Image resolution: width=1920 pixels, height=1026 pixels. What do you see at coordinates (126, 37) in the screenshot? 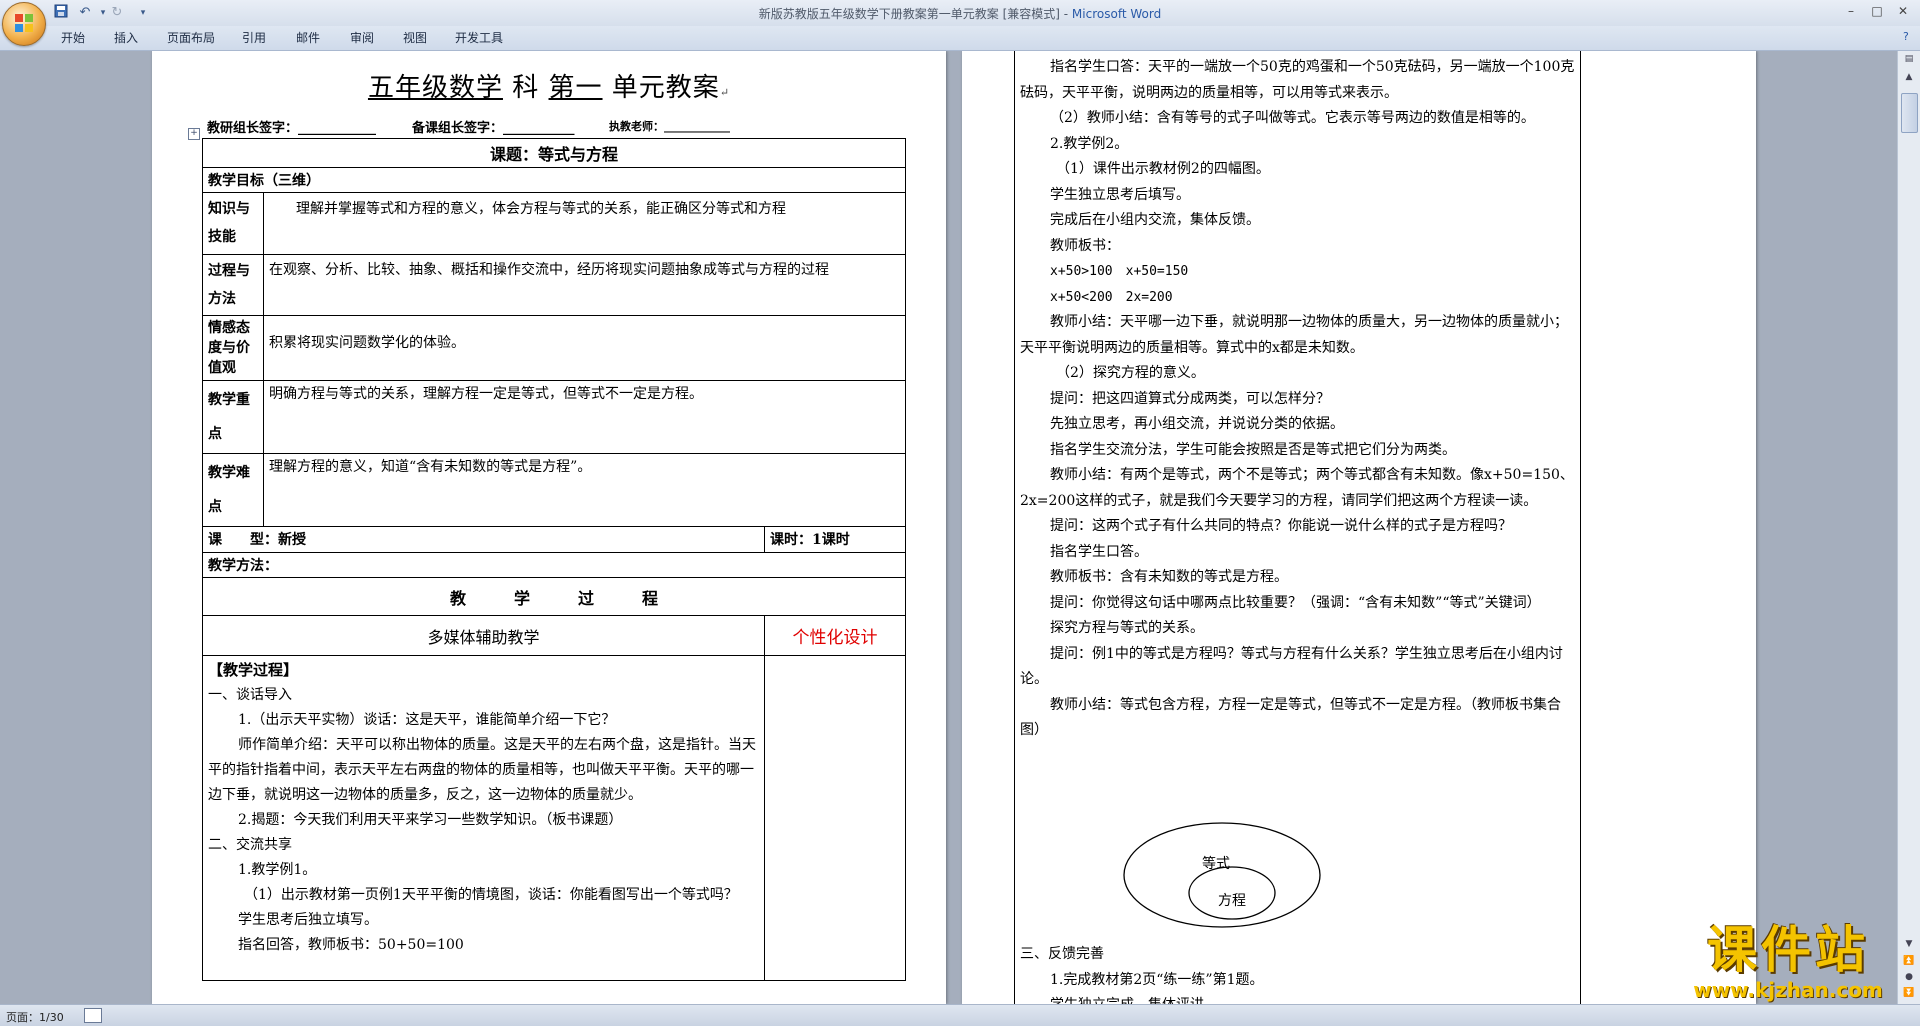
I see `tab-insert: 插入` at bounding box center [126, 37].